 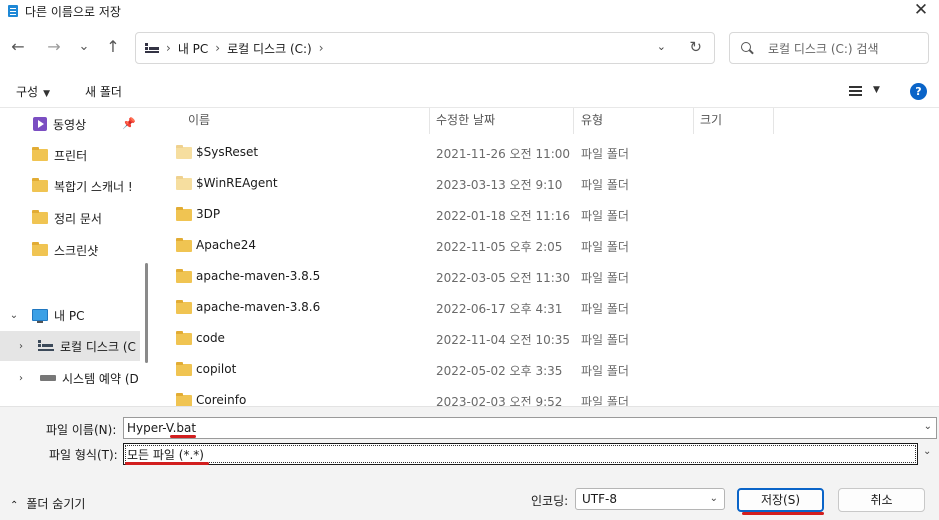 What do you see at coordinates (18, 47) in the screenshot?
I see `back-arrow-icon: ←` at bounding box center [18, 47].